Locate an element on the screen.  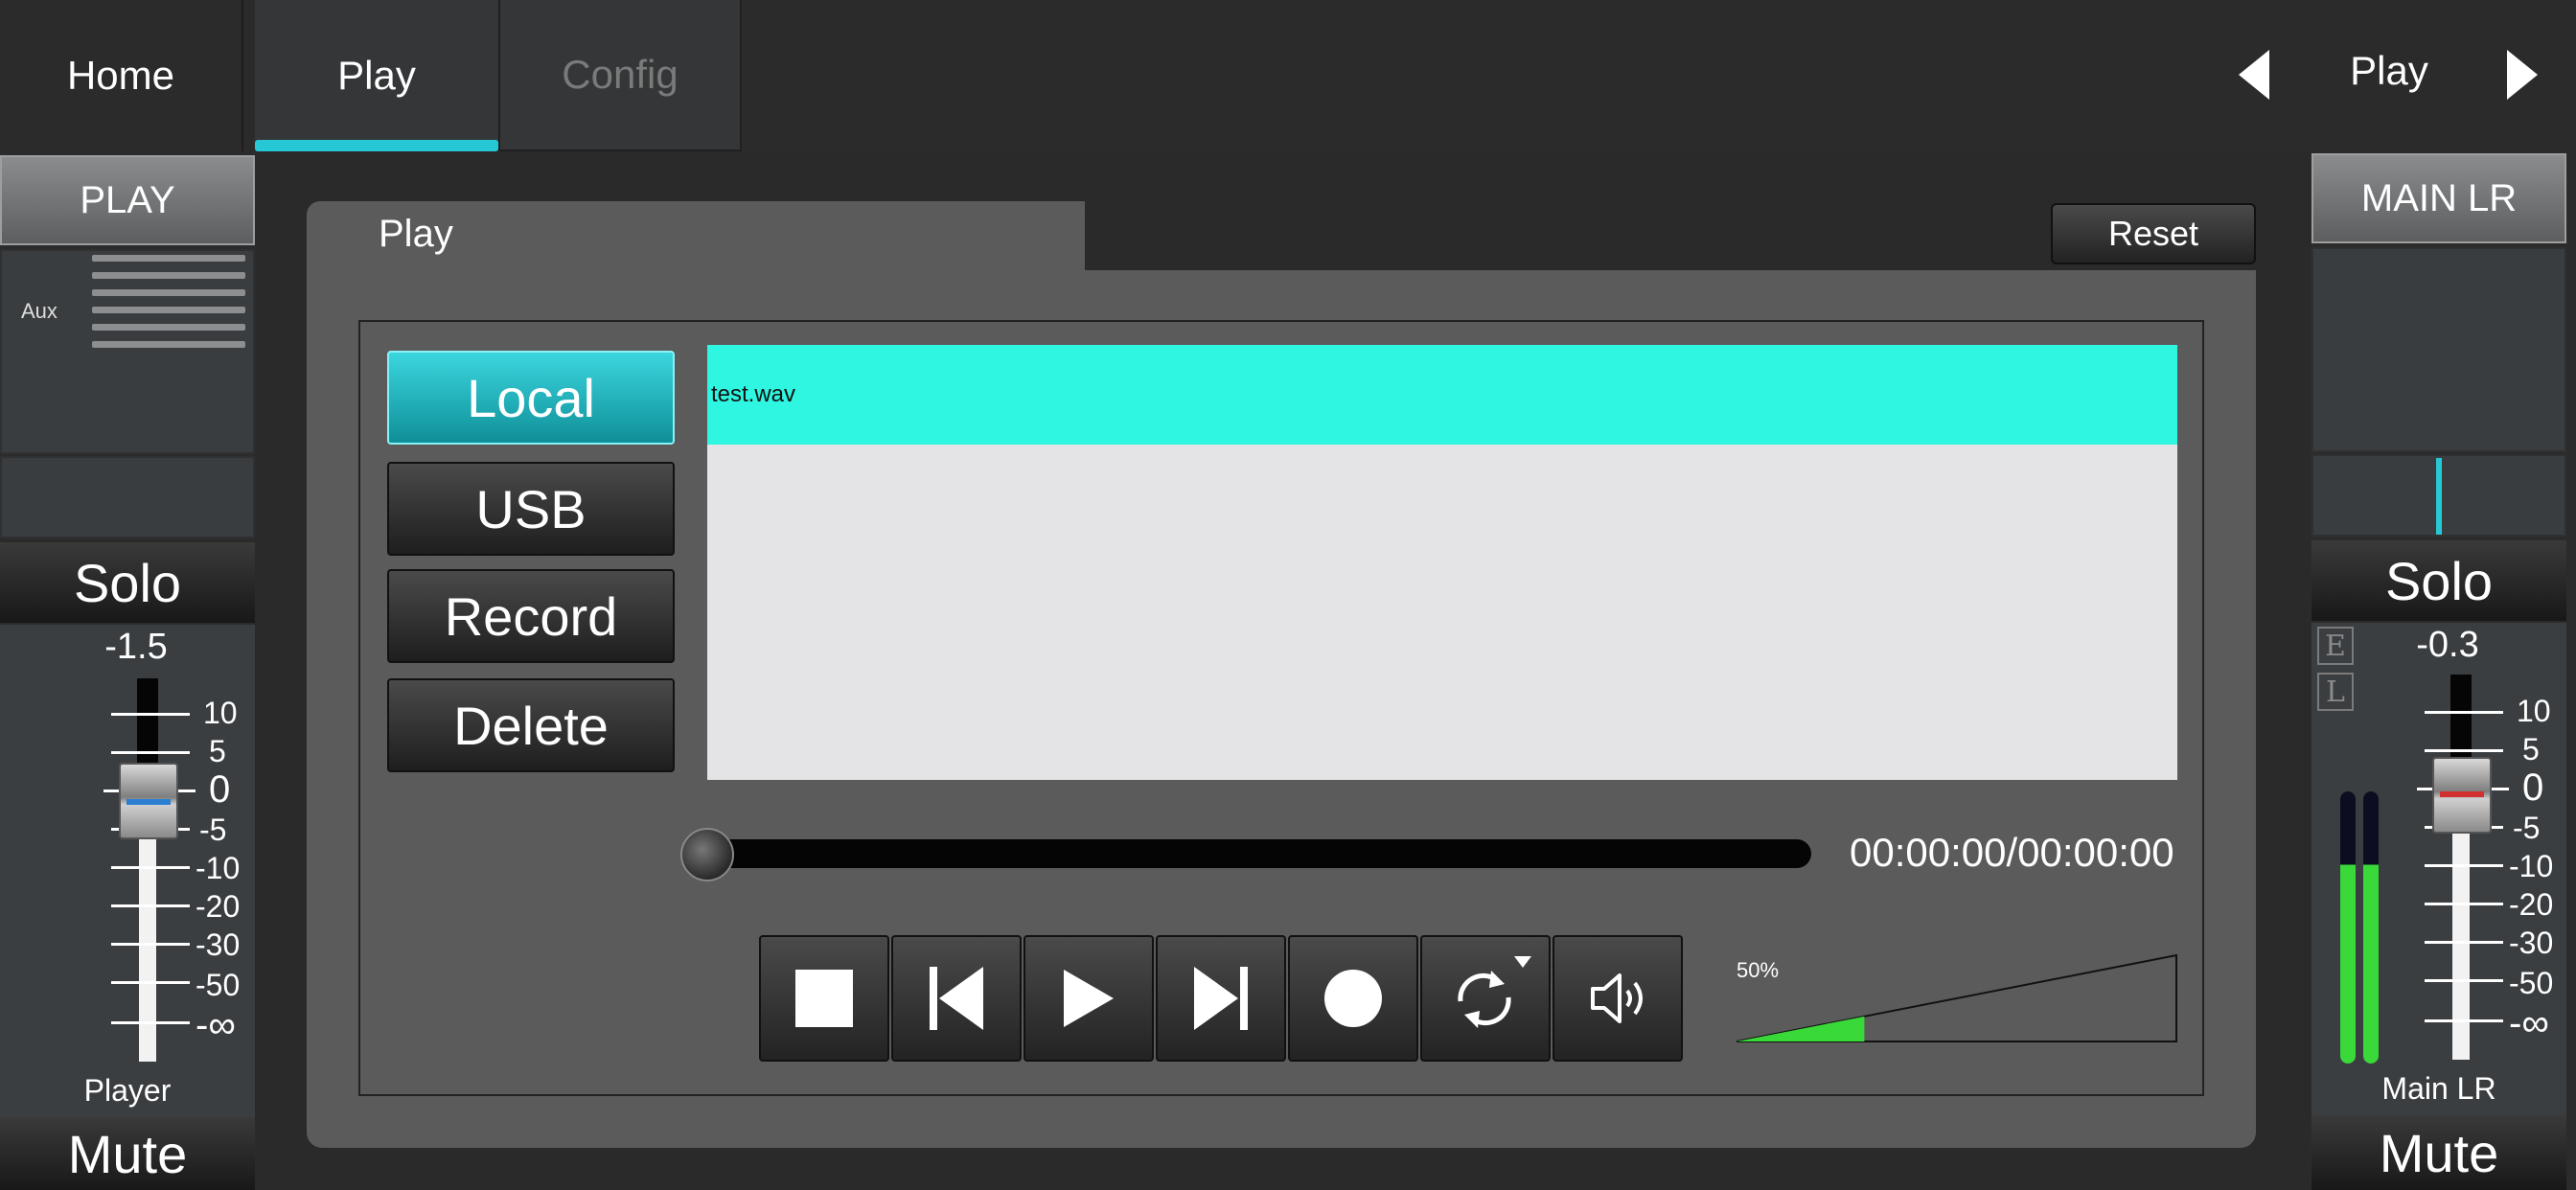
previous-page-icon is located at coordinates (2254, 75).